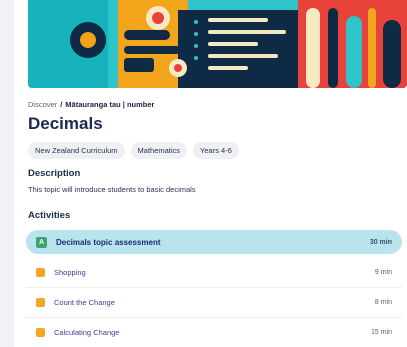  I want to click on activity-row-count-the-change: Count the Change 8 min, so click(214, 303).